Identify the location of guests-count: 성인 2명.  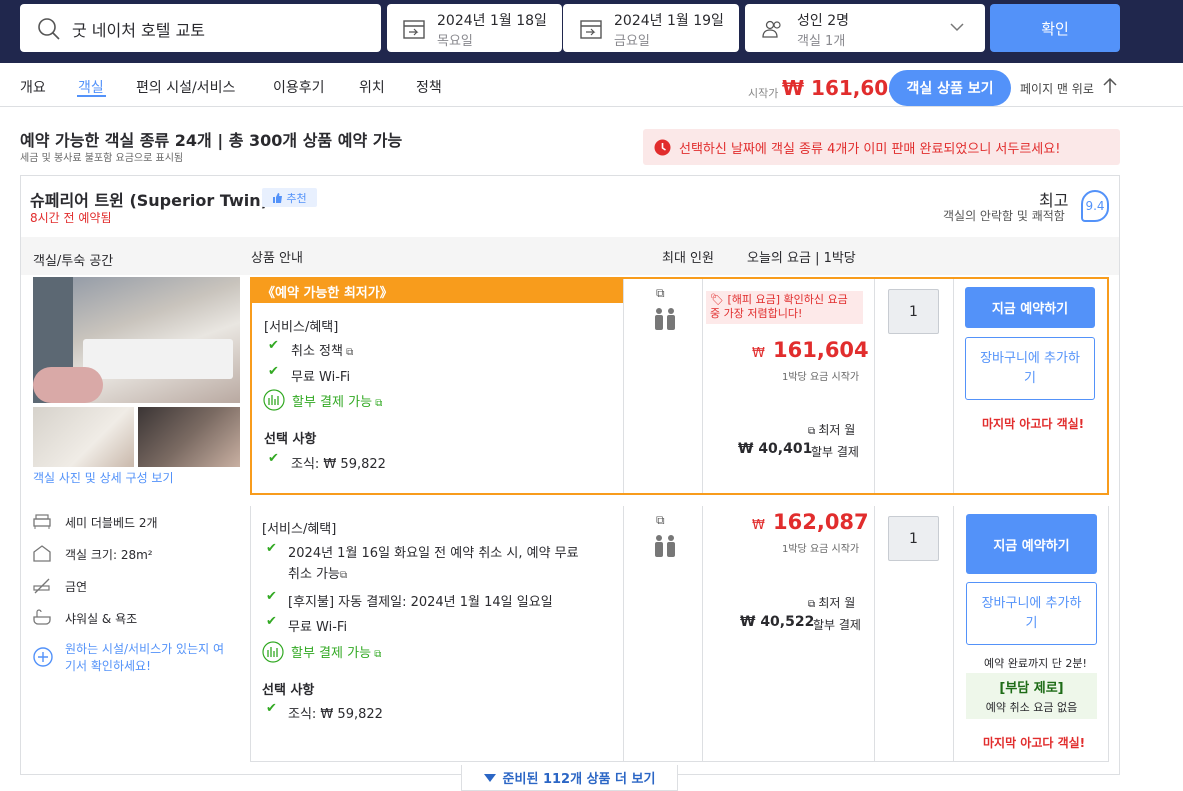
(823, 21).